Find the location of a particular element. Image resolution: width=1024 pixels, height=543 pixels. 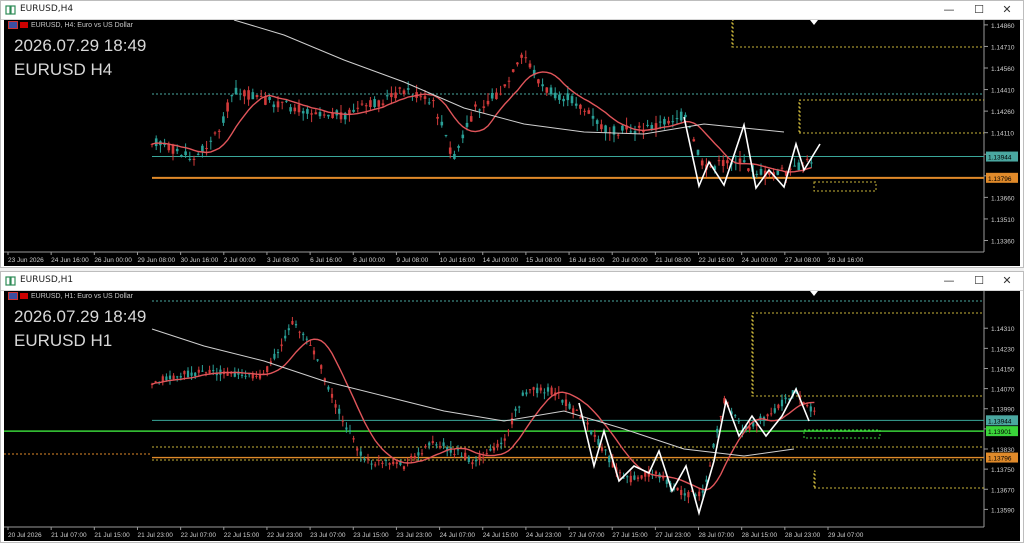

overlay-symbol: EURUSD H1 is located at coordinates (63, 340).